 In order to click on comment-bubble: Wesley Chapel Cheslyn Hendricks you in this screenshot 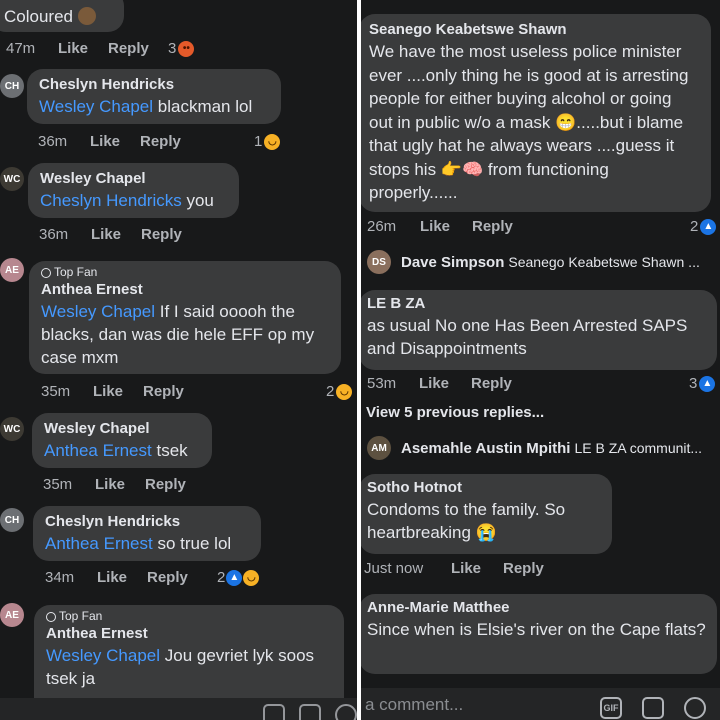, I will do `click(133, 190)`.